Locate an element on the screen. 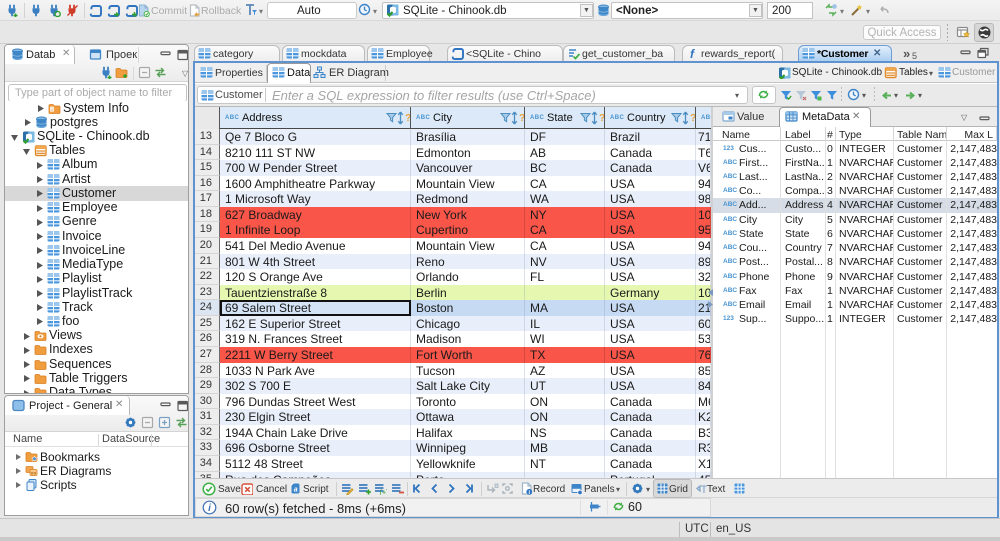 This screenshot has height=541, width=1000. svg-text: f is located at coordinates (692, 53).